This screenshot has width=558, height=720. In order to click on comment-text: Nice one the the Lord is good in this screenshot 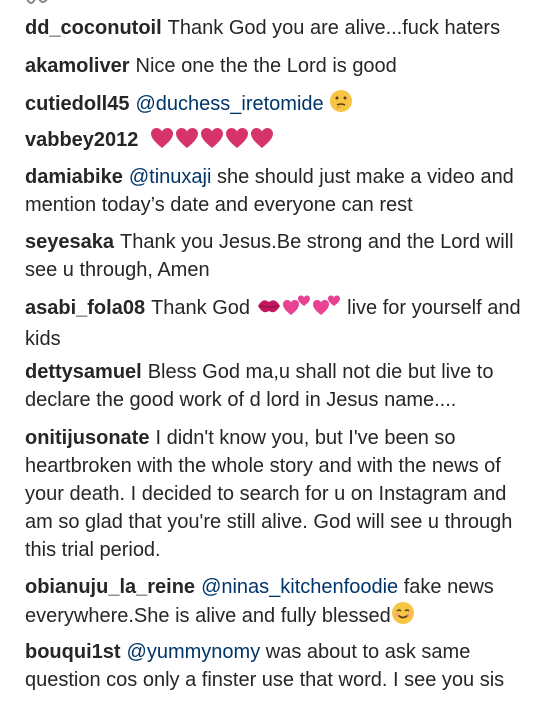, I will do `click(266, 66)`.